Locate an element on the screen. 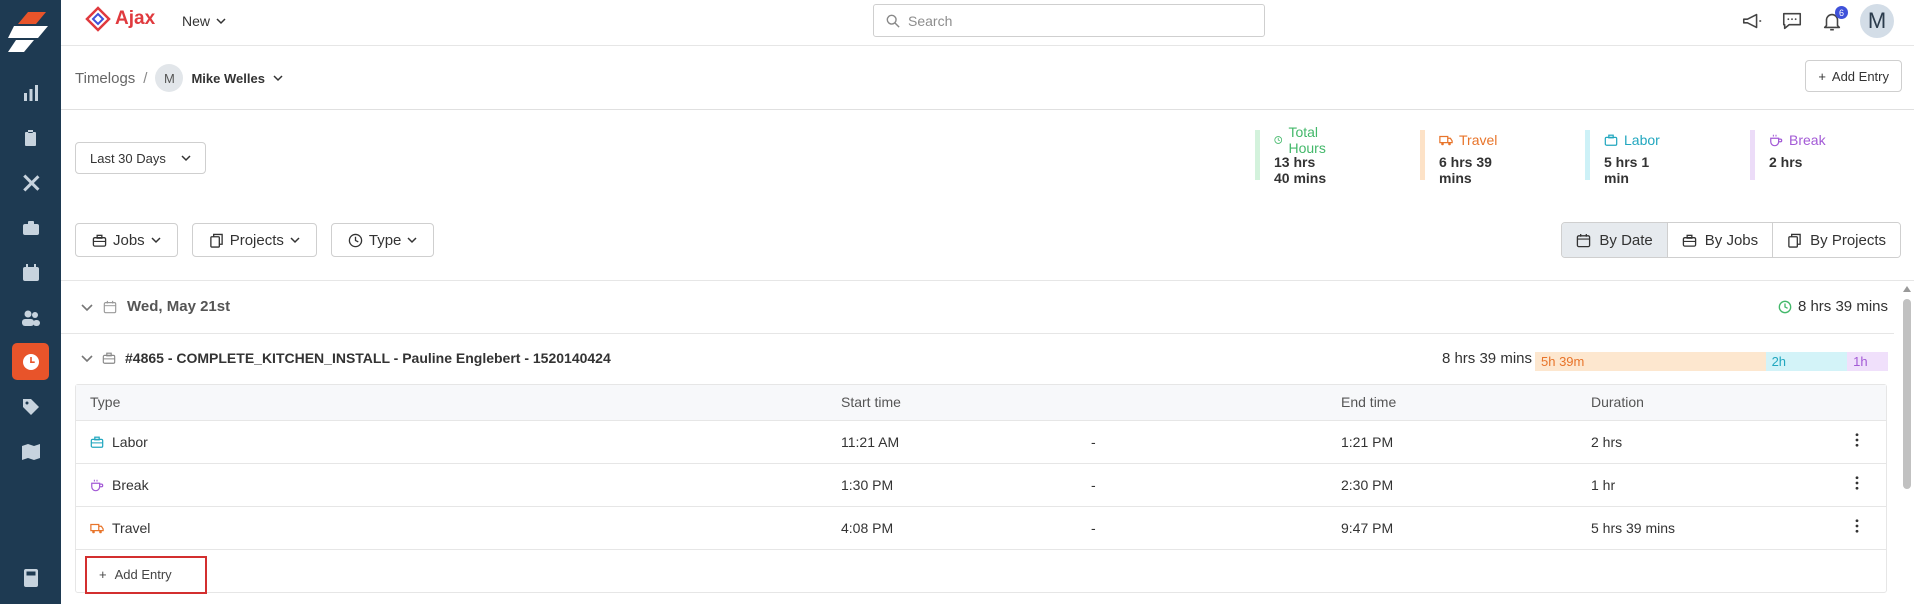 The image size is (1914, 604). megaphone-icon is located at coordinates (1752, 21).